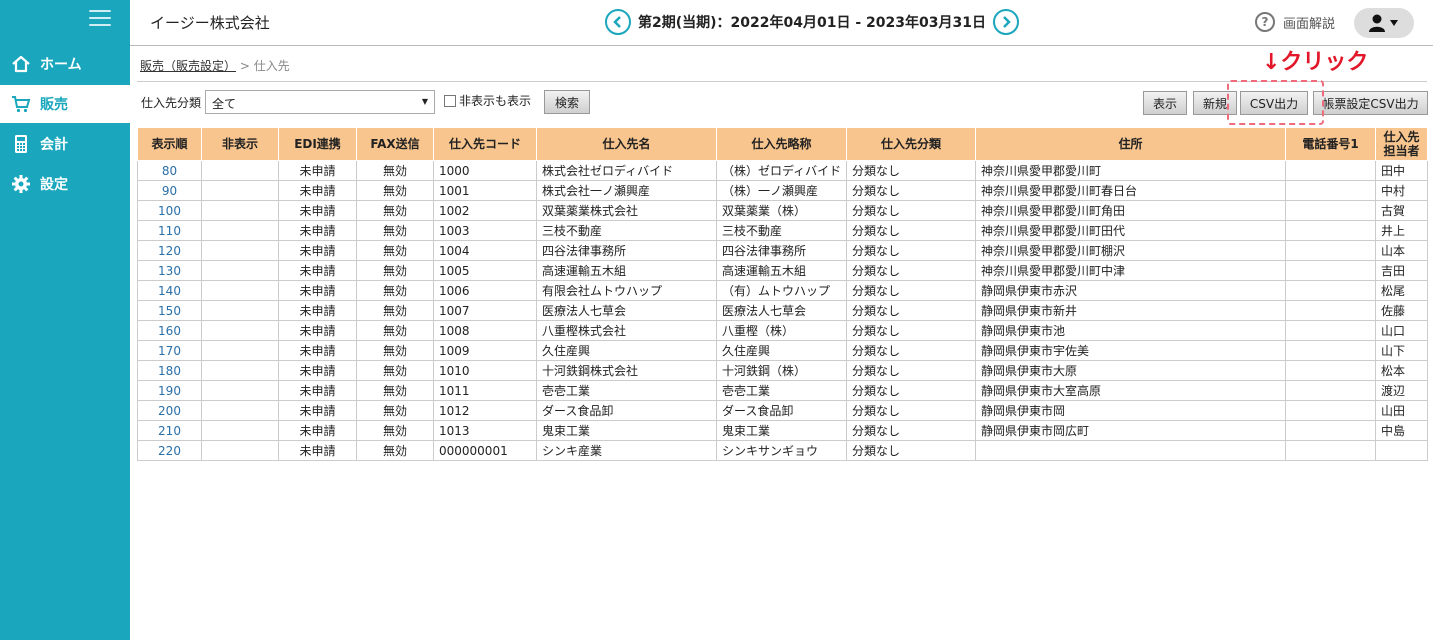 The height and width of the screenshot is (640, 1433). Describe the element at coordinates (782, 350) in the screenshot. I see `table-row: 170 未申請 無効 1009 久住産興 久住産興 分類なし 静岡県伊東市宇佐美 山下` at that location.